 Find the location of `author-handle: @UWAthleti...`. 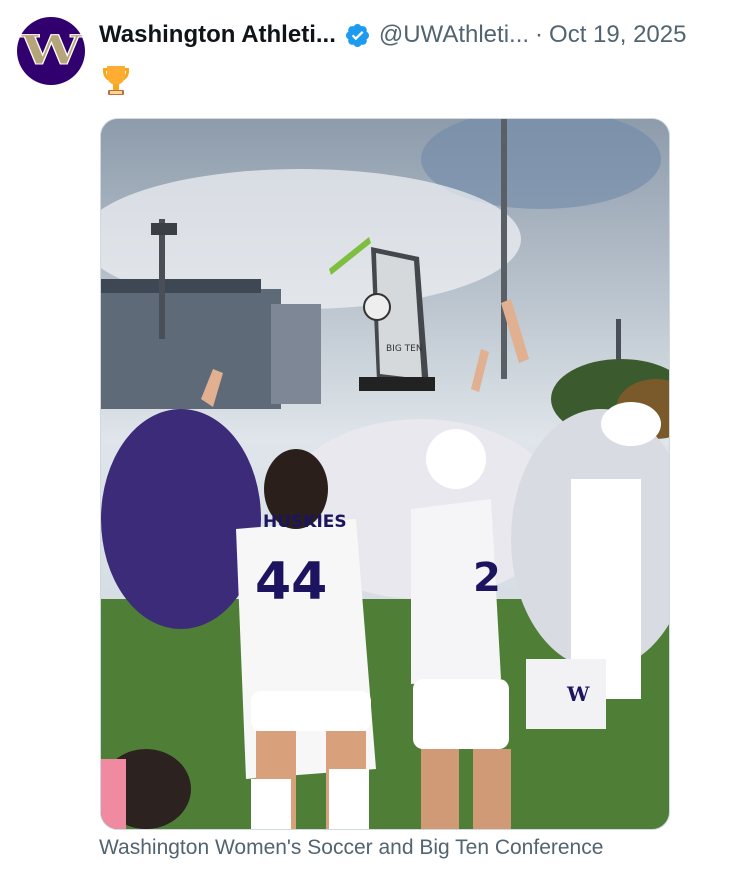

author-handle: @UWAthleti... is located at coordinates (454, 35).